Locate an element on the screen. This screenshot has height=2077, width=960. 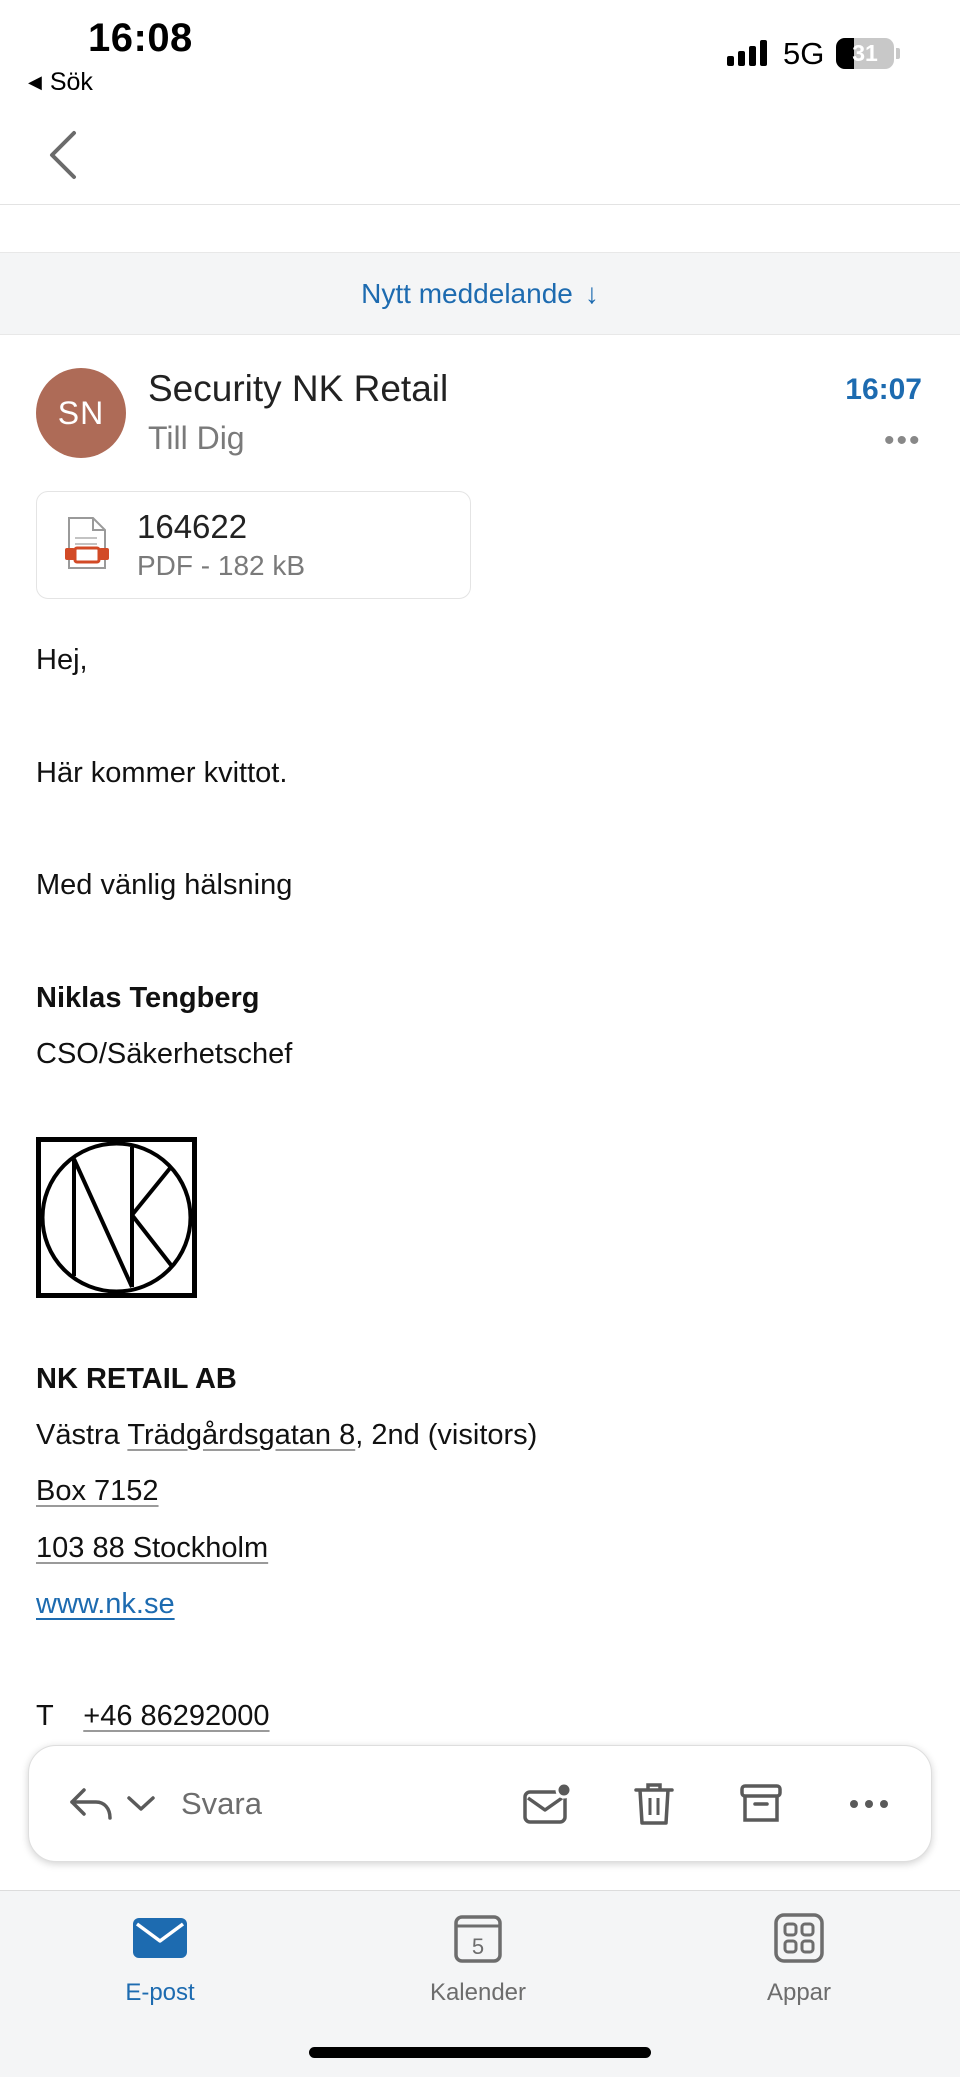
trash-icon is located at coordinates (654, 1804).